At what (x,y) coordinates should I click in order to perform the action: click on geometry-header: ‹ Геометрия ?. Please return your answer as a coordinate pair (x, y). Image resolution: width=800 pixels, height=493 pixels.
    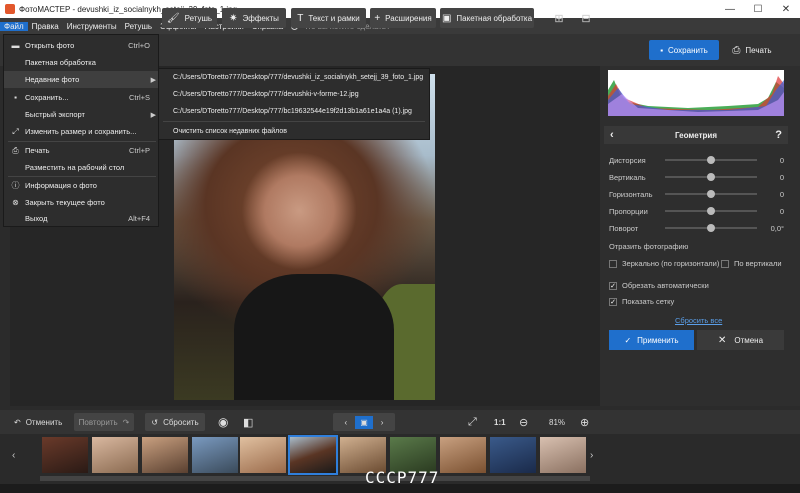
    Looking at the image, I should click on (696, 135).